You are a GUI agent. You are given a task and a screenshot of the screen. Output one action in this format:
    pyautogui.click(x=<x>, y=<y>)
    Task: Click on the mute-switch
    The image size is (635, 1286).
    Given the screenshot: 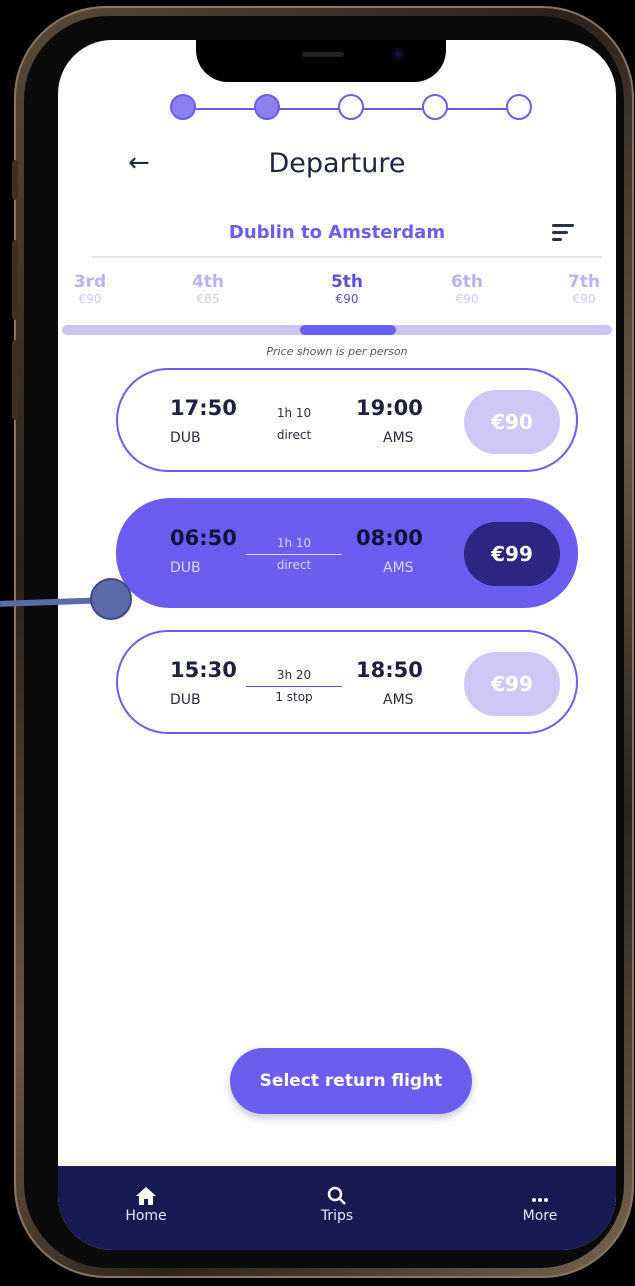 What is the action you would take?
    pyautogui.click(x=15, y=180)
    